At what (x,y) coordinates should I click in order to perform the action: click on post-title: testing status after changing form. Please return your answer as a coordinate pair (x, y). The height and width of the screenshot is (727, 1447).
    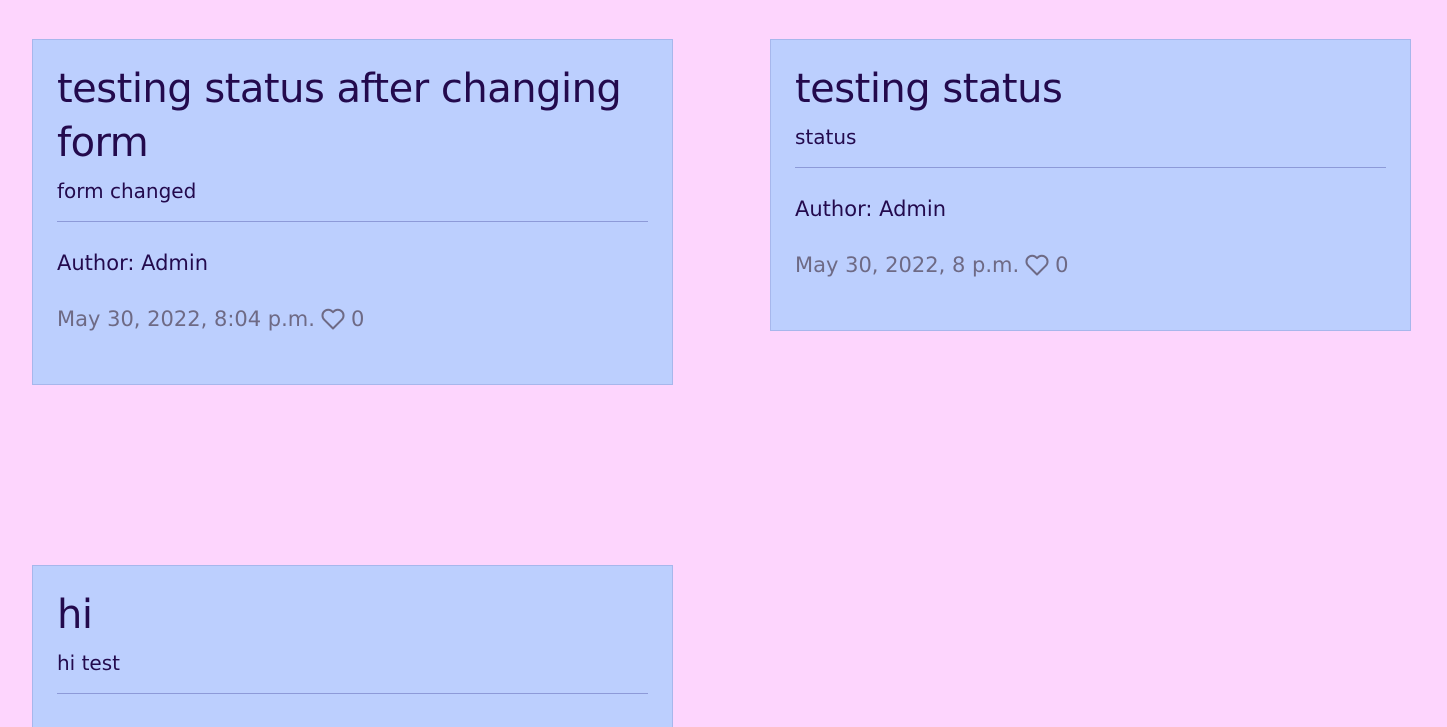
    Looking at the image, I should click on (352, 116).